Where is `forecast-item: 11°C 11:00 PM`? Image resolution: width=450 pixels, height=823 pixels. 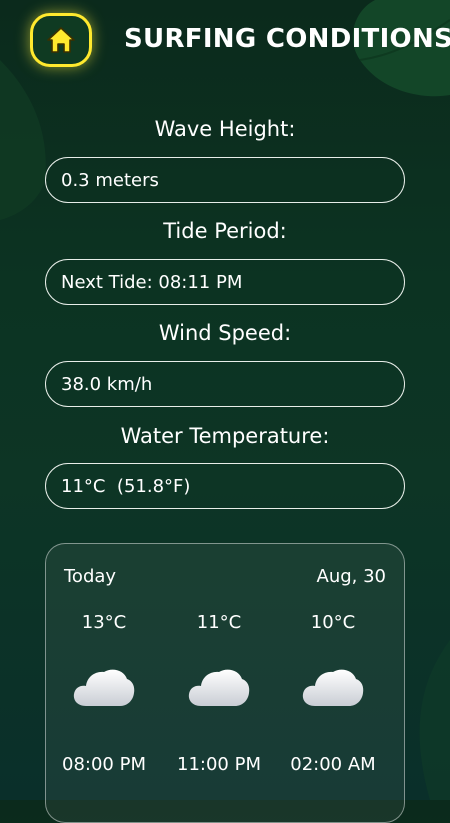
forecast-item: 11°C 11:00 PM is located at coordinates (219, 693).